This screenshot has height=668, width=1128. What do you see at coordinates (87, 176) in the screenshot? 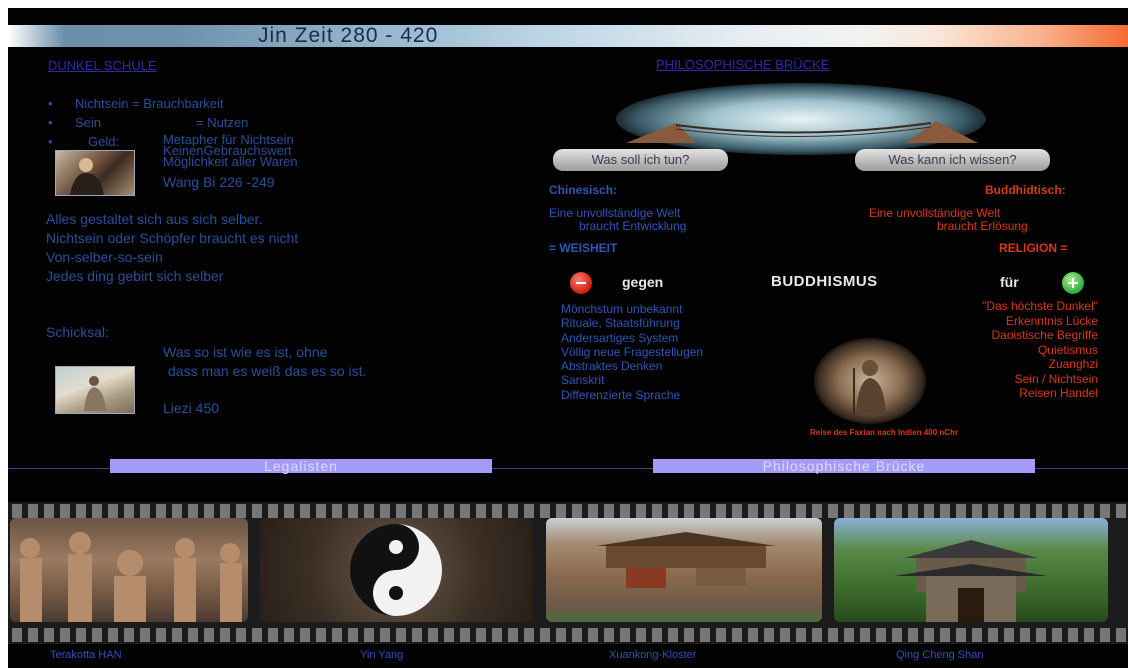
I see `portrait-figure-icon` at bounding box center [87, 176].